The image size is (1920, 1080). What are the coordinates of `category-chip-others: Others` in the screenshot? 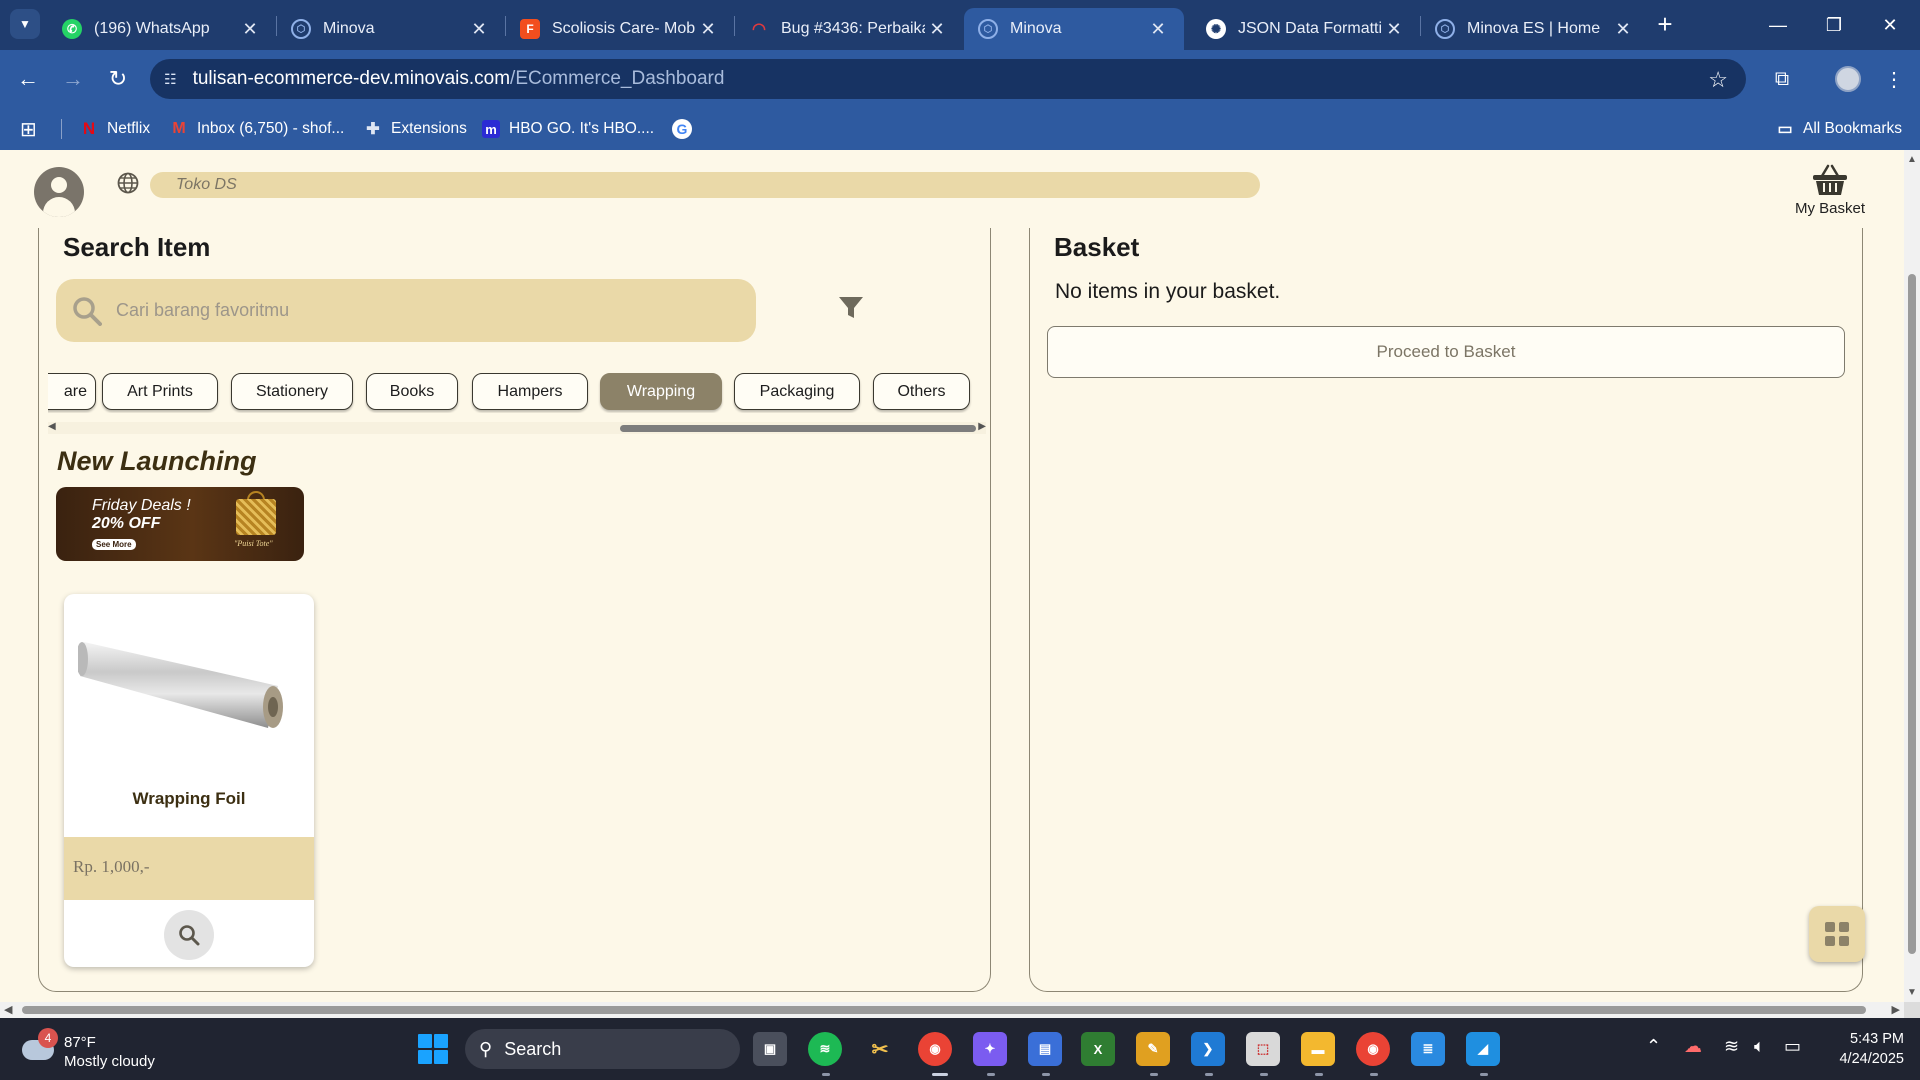 It's located at (921, 391).